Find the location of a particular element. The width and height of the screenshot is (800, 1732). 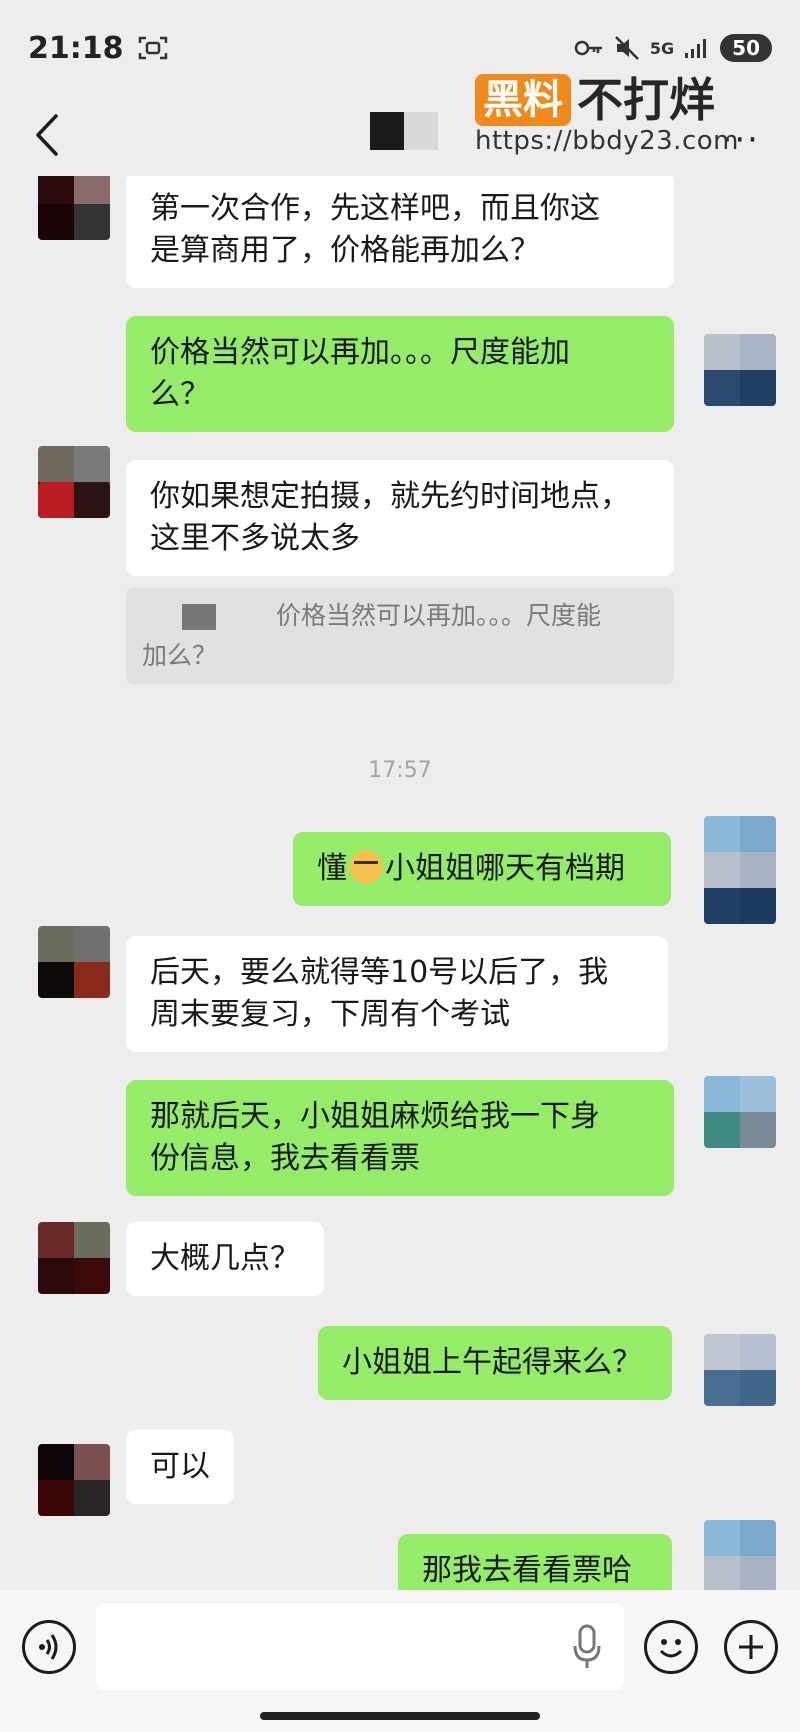

message-text: 这里不多说太多 is located at coordinates (255, 538).